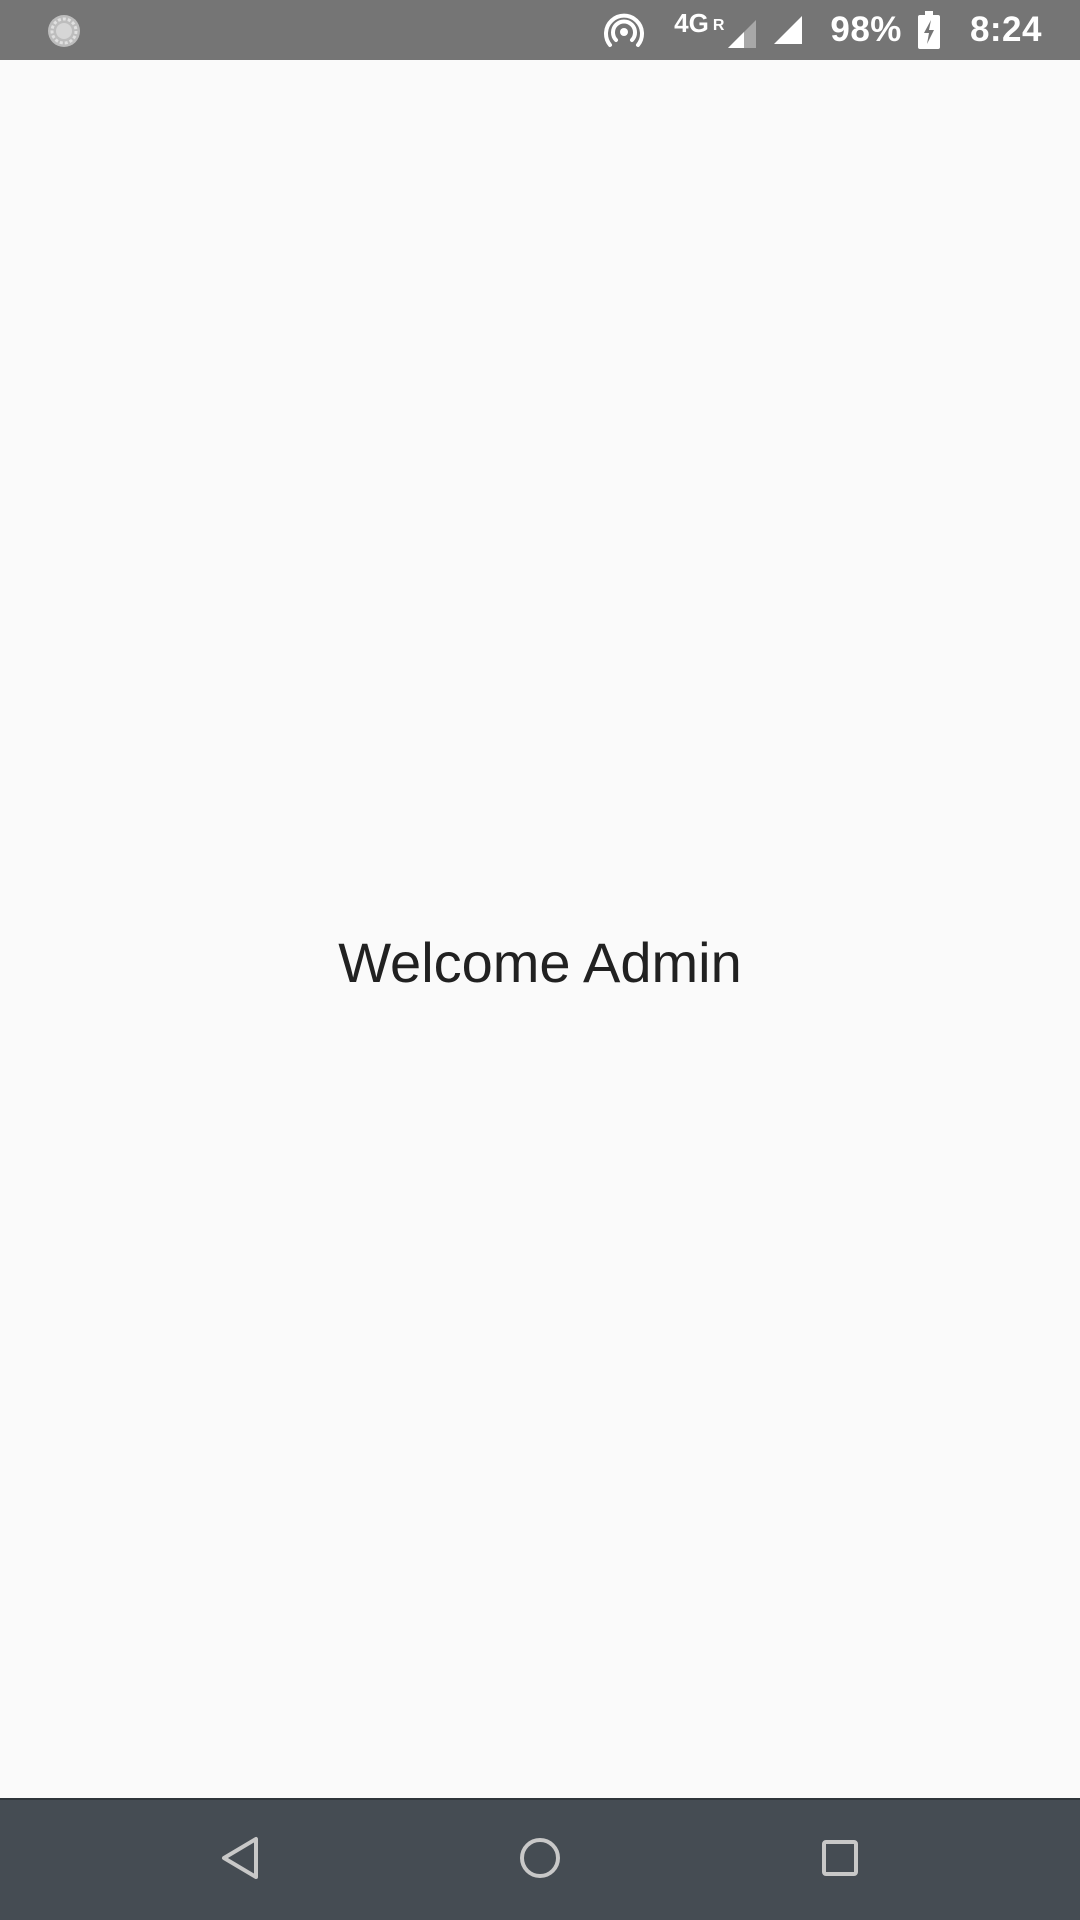  Describe the element at coordinates (718, 25) in the screenshot. I see `roaming-label: R` at that location.